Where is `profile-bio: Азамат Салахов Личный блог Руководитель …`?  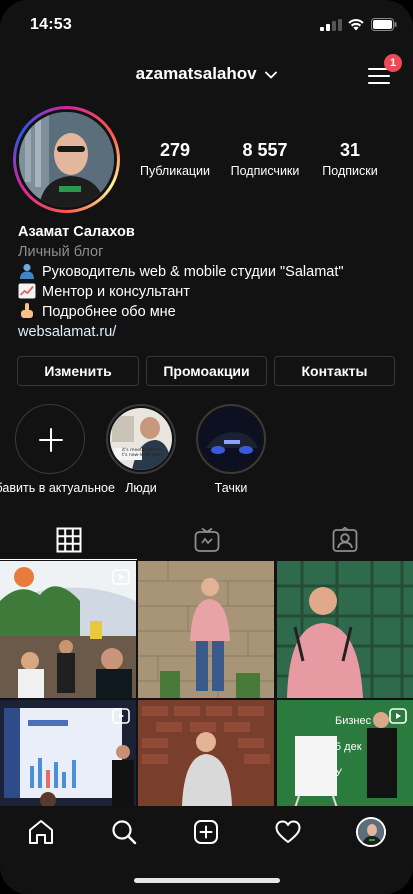
profile-bio: Азамат Салахов Личный блог Руководитель … is located at coordinates (208, 282).